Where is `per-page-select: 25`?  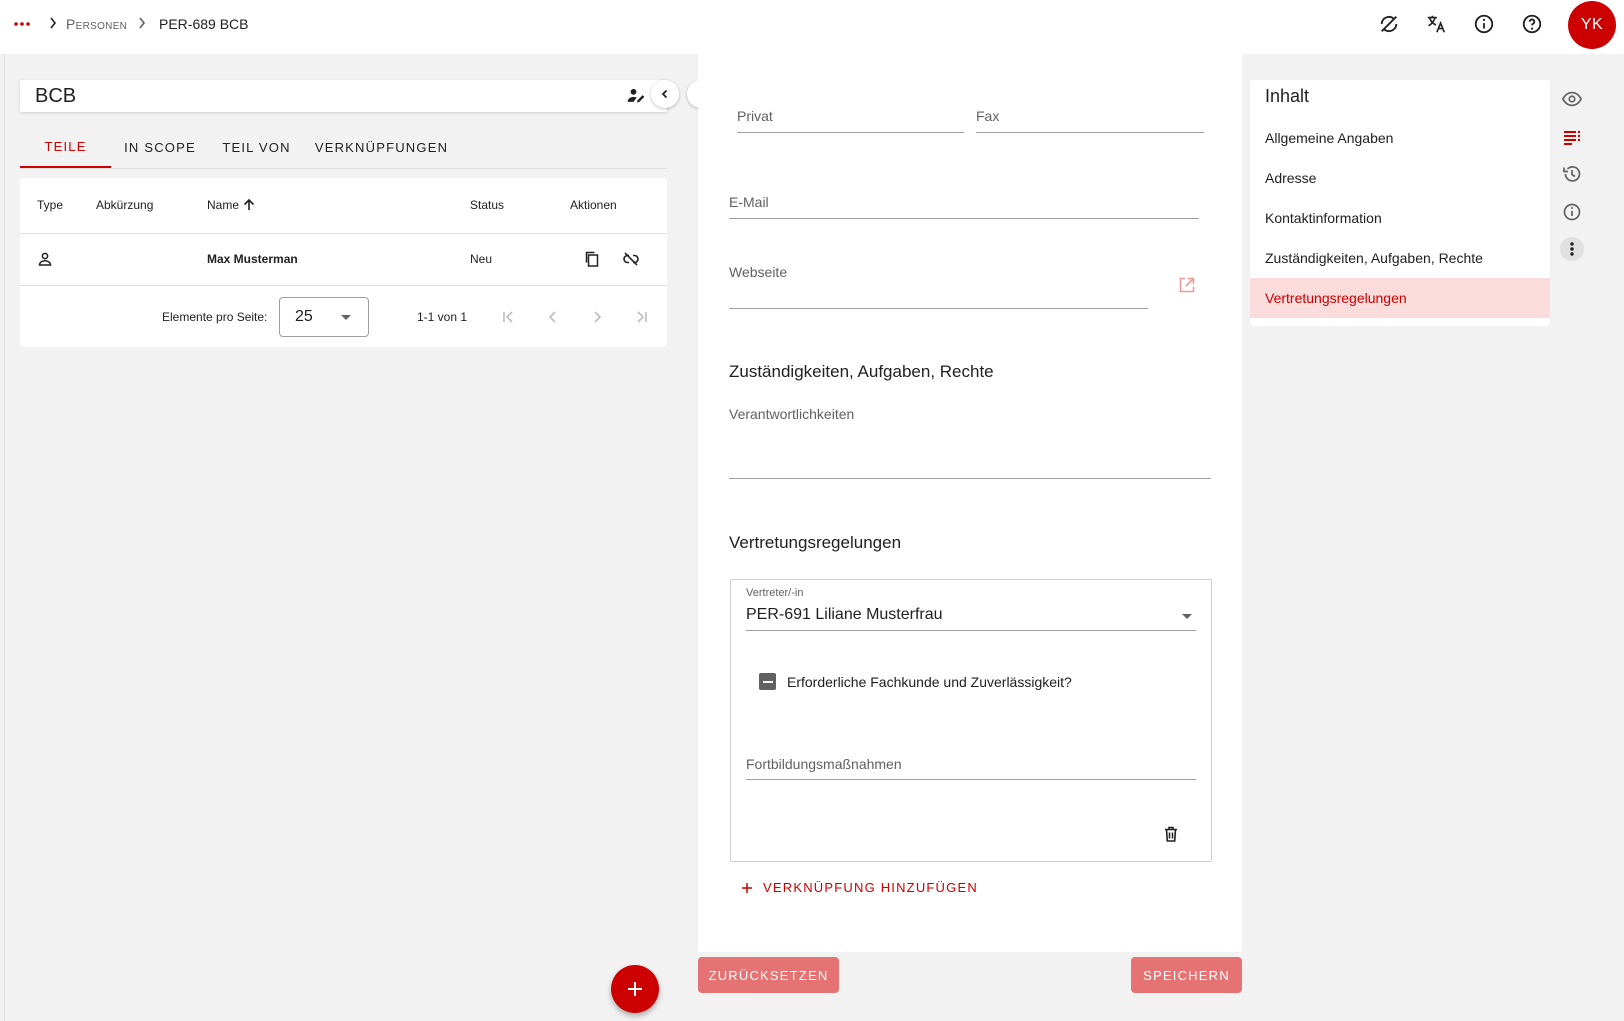 per-page-select: 25 is located at coordinates (324, 317).